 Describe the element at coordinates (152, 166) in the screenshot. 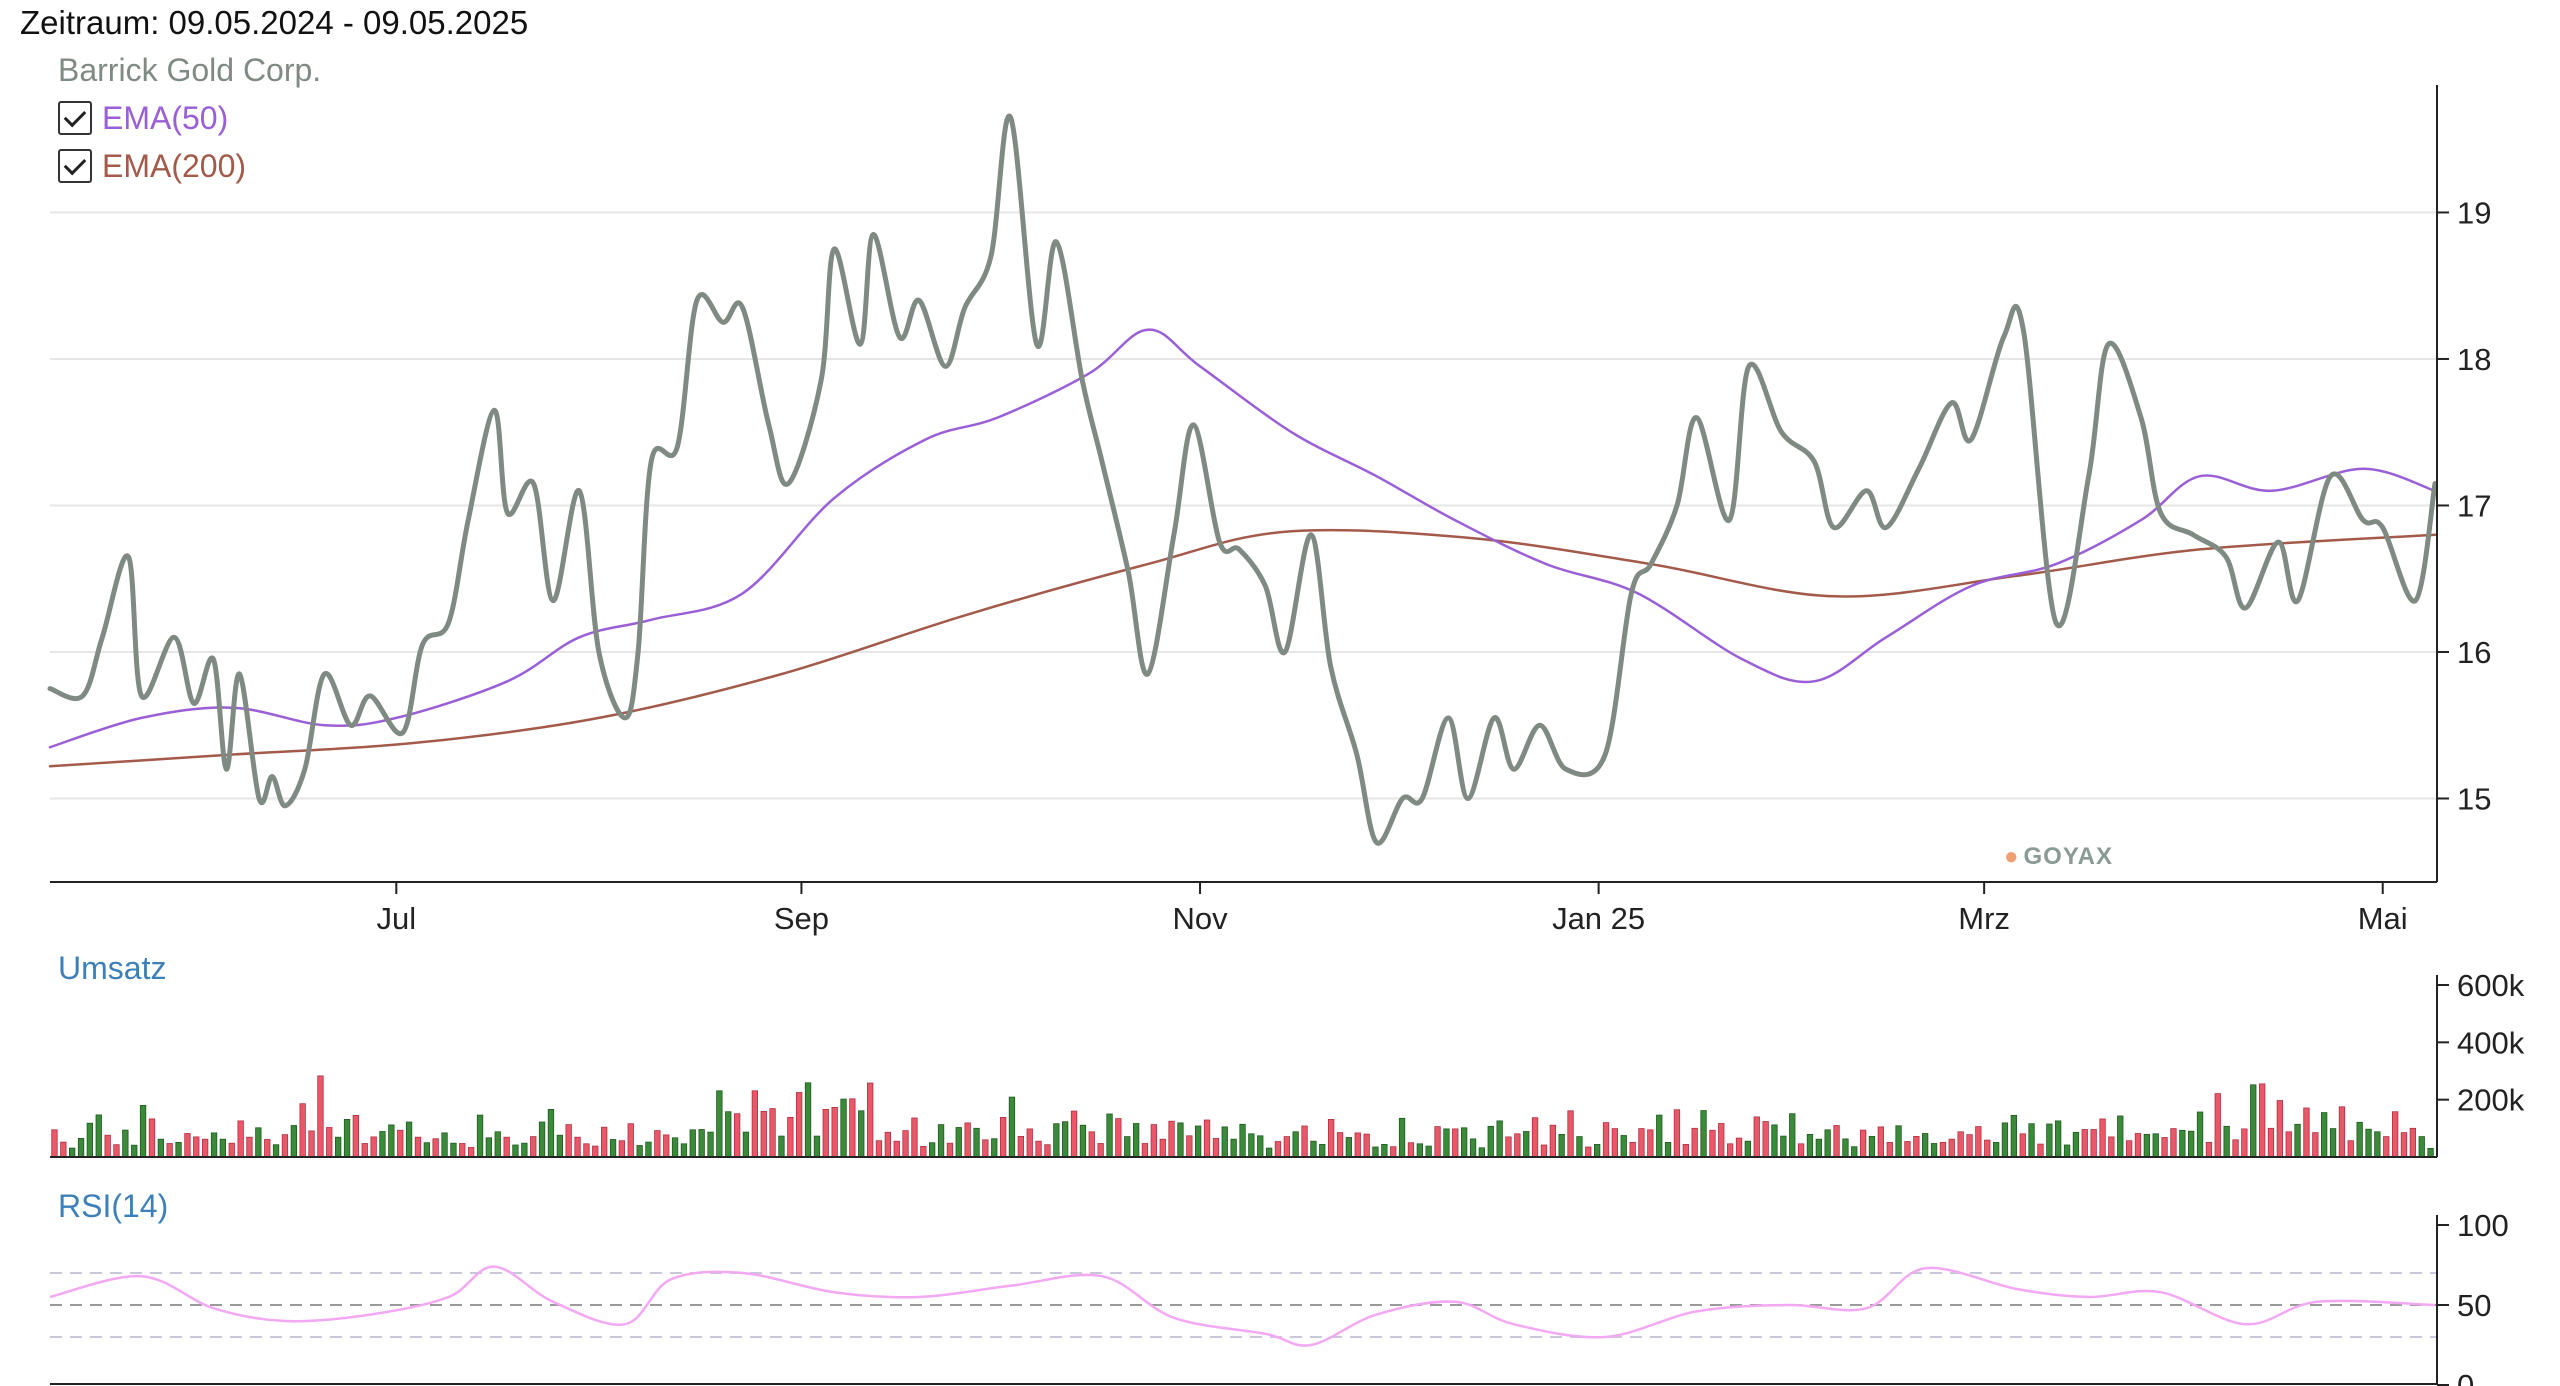

I see `legend-ema200: EMA(200)` at that location.